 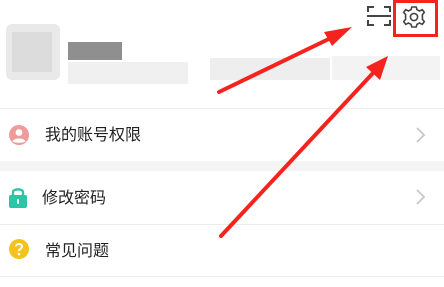 I want to click on lock-icon, so click(x=18, y=198).